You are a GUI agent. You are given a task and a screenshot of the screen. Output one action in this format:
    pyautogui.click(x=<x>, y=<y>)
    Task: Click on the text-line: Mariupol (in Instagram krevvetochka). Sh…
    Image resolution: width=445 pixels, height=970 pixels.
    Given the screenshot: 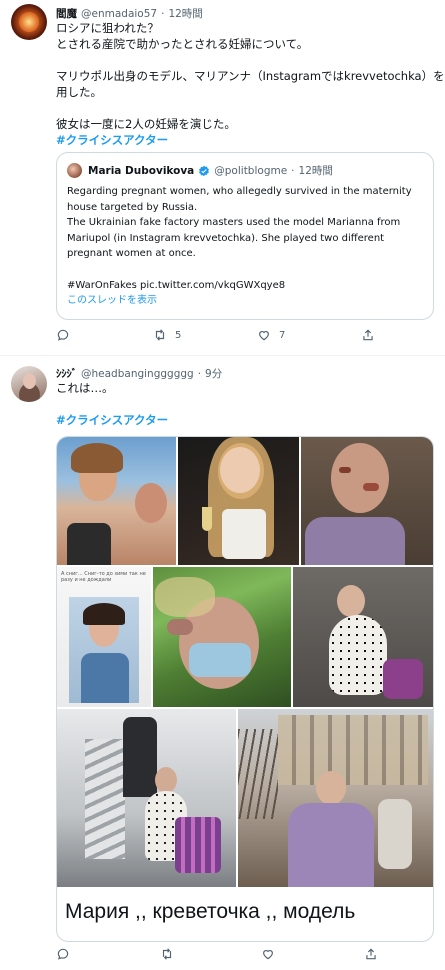 What is the action you would take?
    pyautogui.click(x=226, y=238)
    